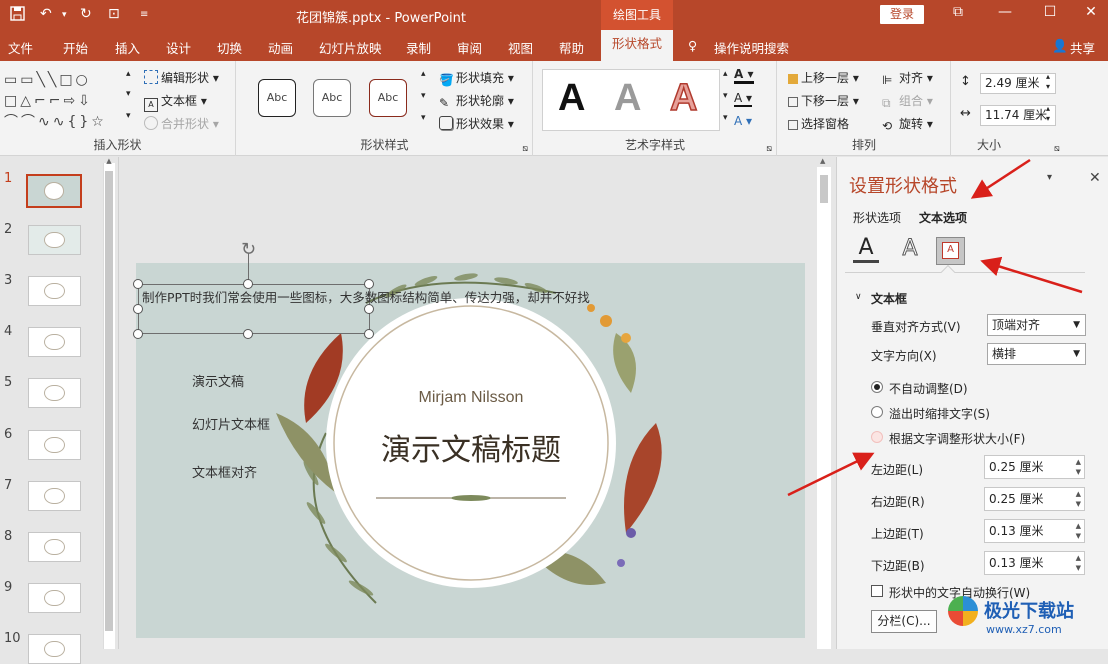 This screenshot has width=1108, height=664. Describe the element at coordinates (128, 116) in the screenshot. I see `gallery-more-icon: ▾` at that location.